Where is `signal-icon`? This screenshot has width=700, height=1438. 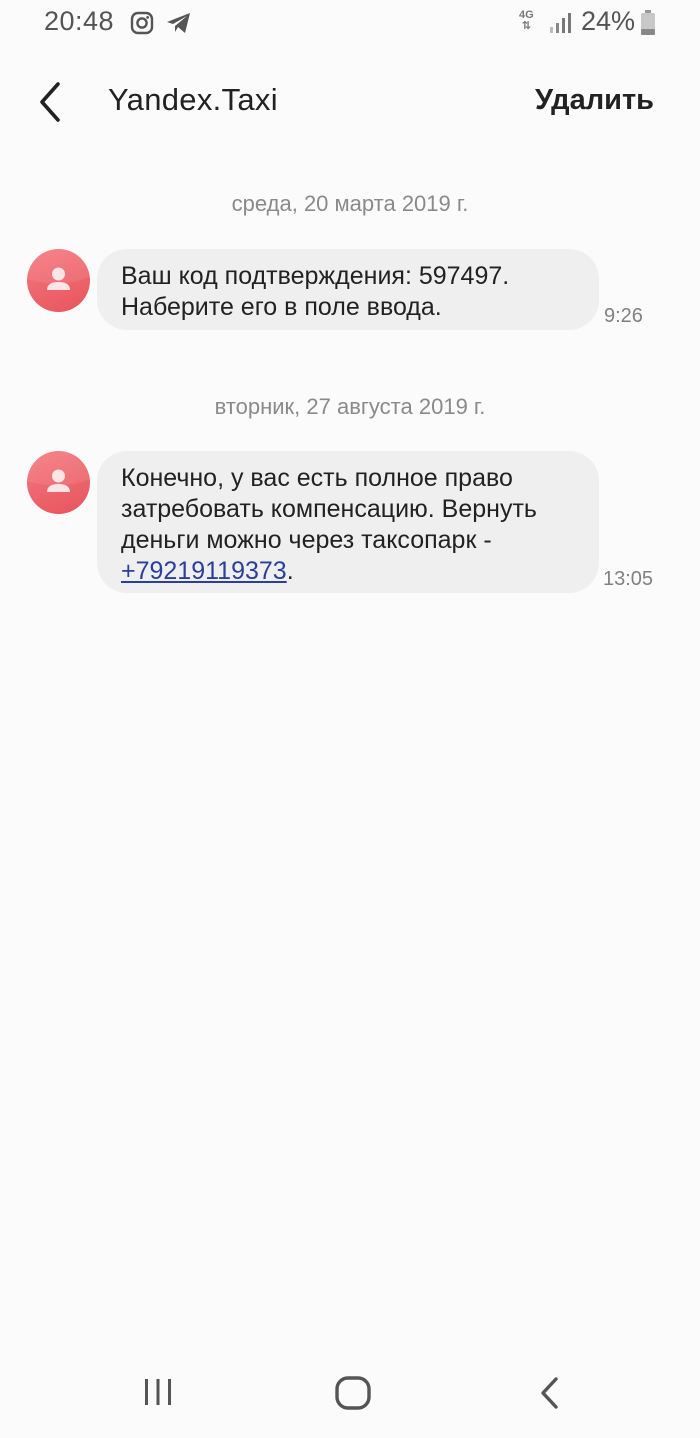 signal-icon is located at coordinates (560, 23).